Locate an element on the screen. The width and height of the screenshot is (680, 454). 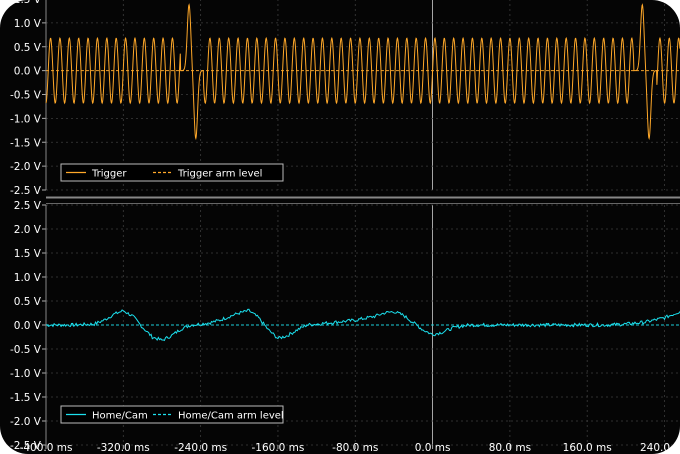
trigger-ytick-label: 1.0 V is located at coordinates (28, 24).